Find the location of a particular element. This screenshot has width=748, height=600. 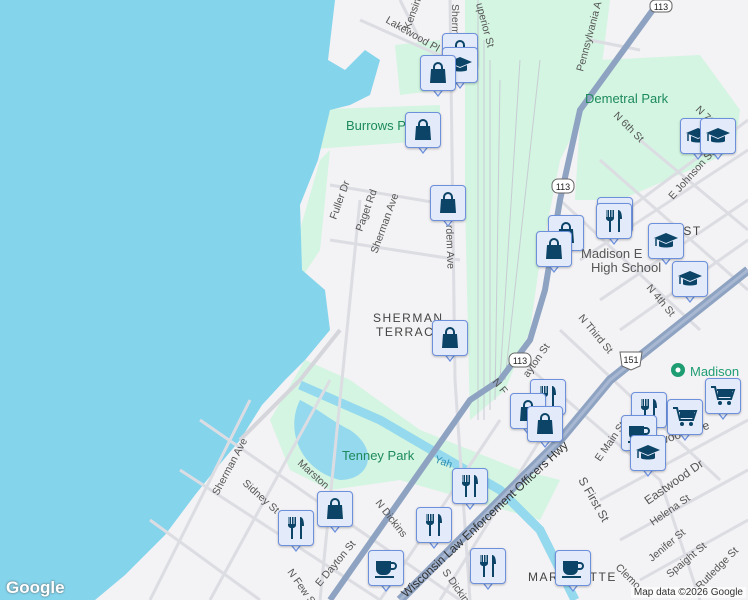

park-label: Tenney Park is located at coordinates (378, 455).